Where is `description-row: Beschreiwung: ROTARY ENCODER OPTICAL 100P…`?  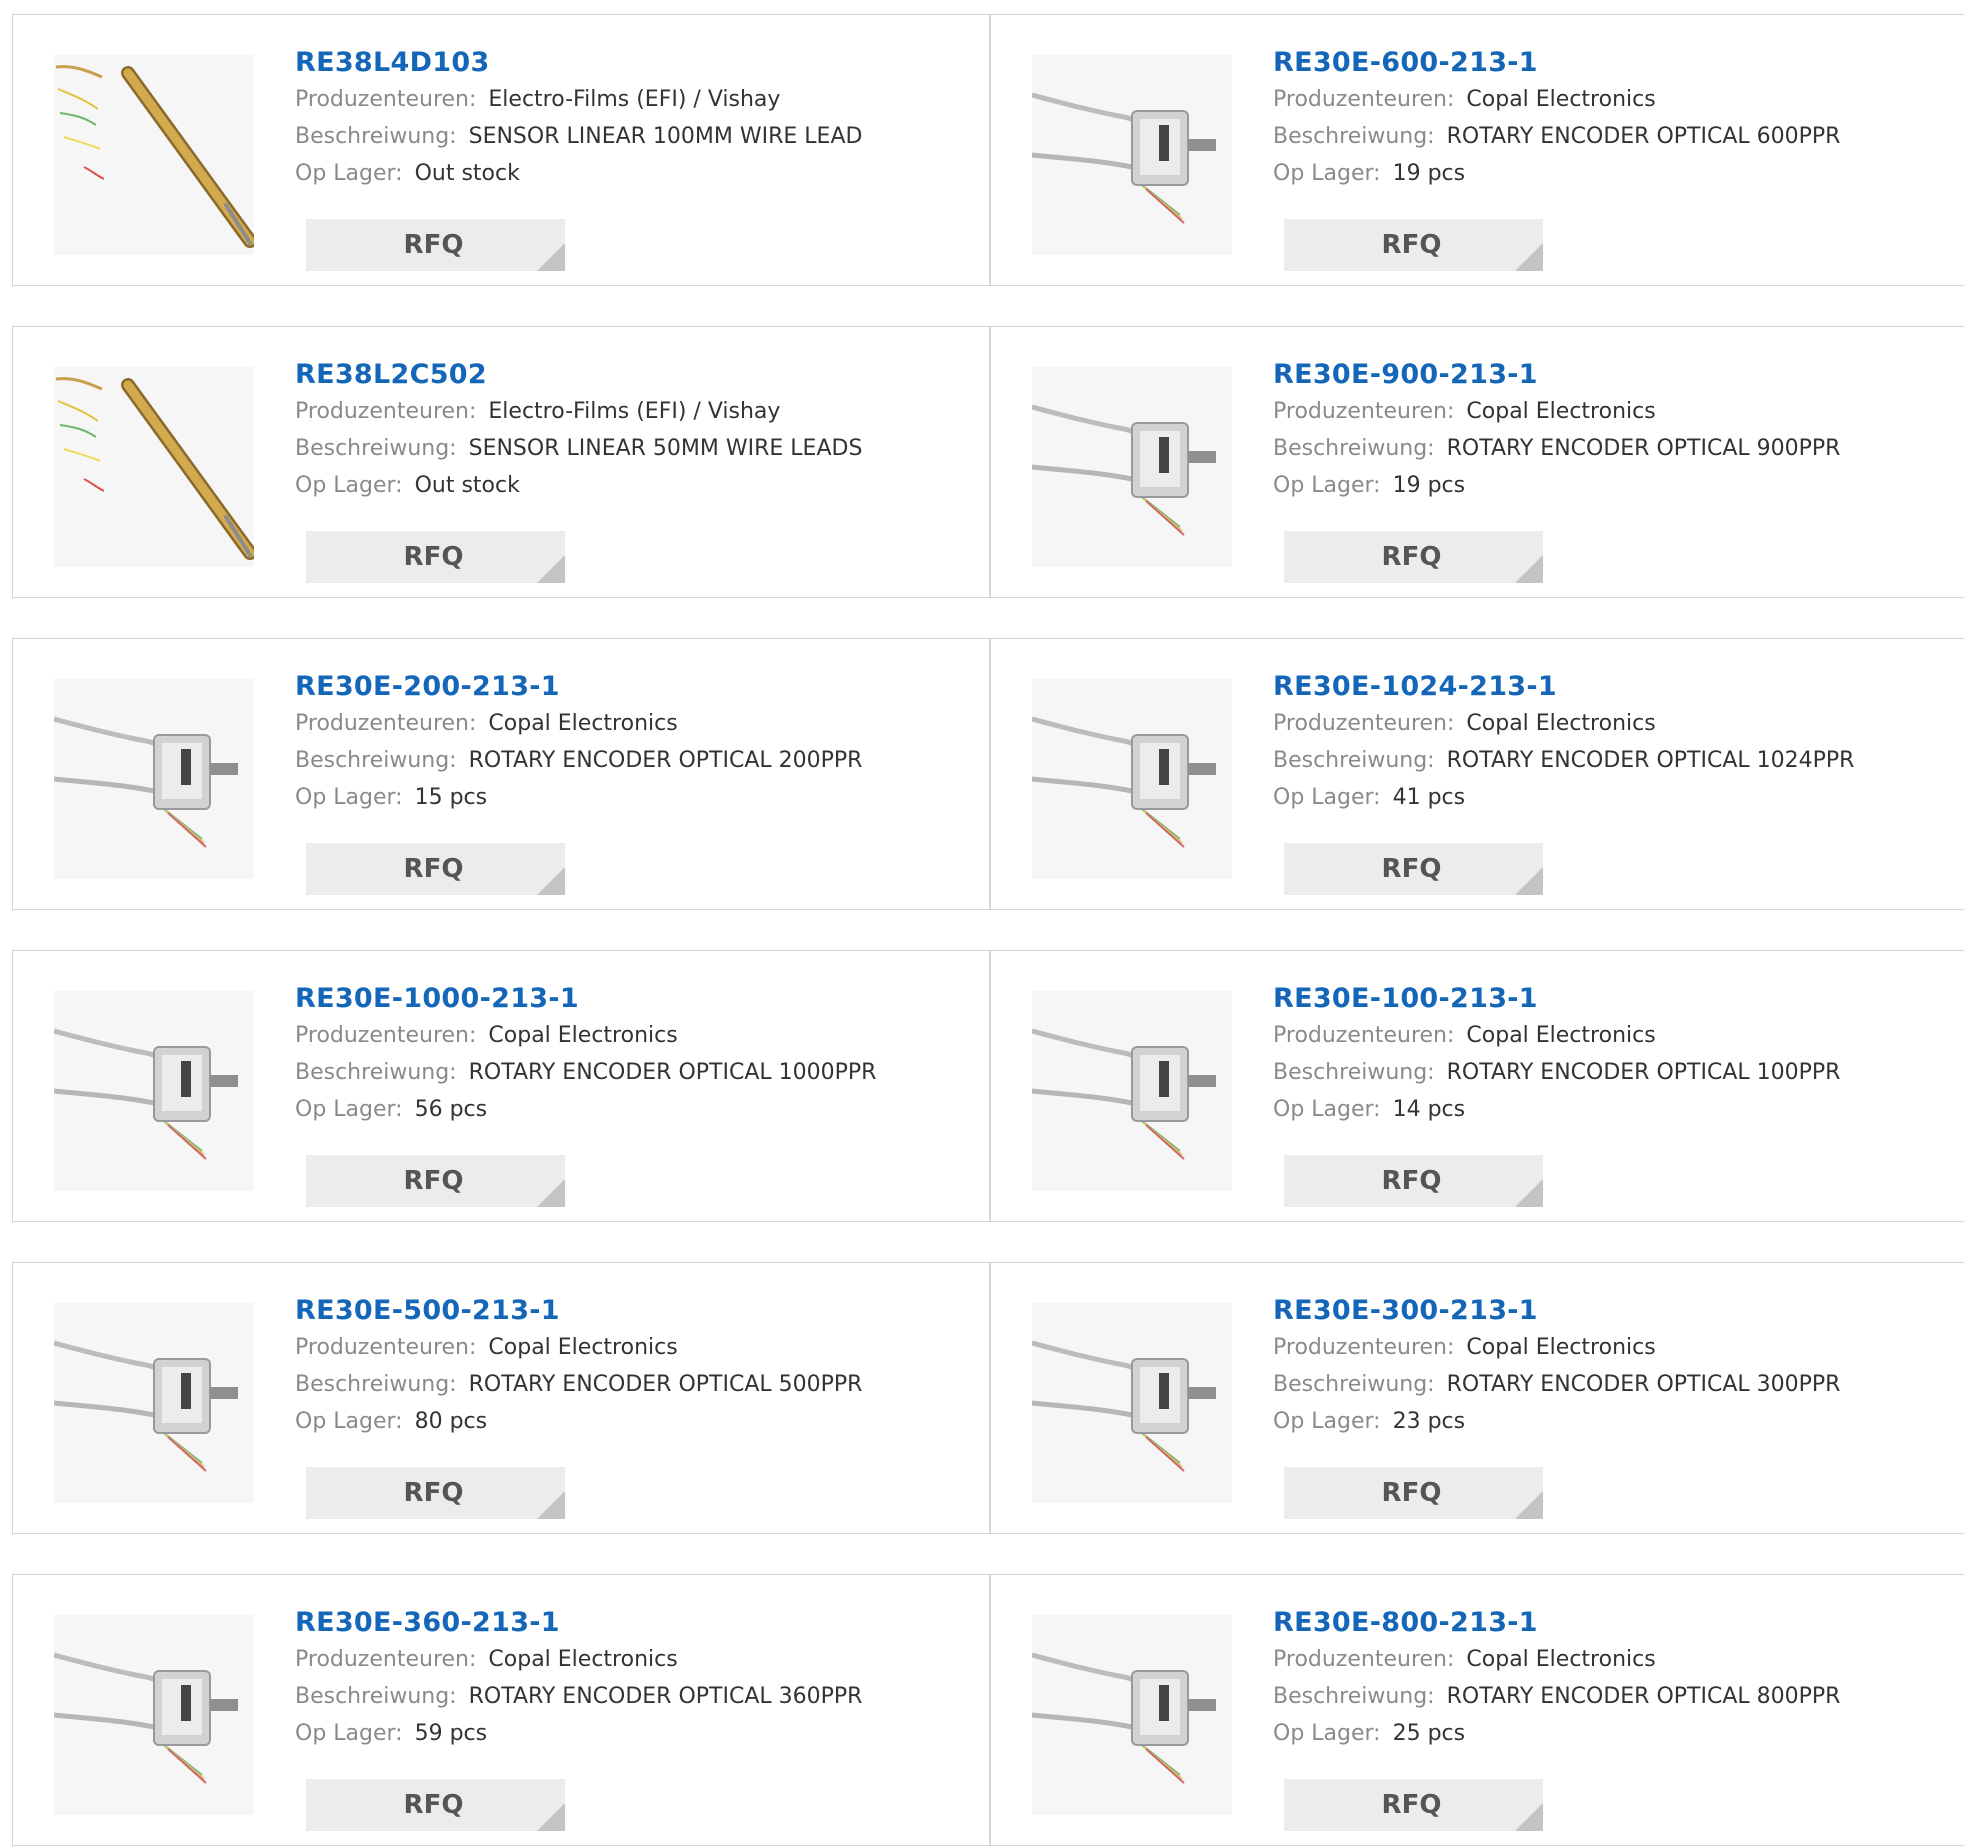 description-row: Beschreiwung: ROTARY ENCODER OPTICAL 100P… is located at coordinates (1613, 1072).